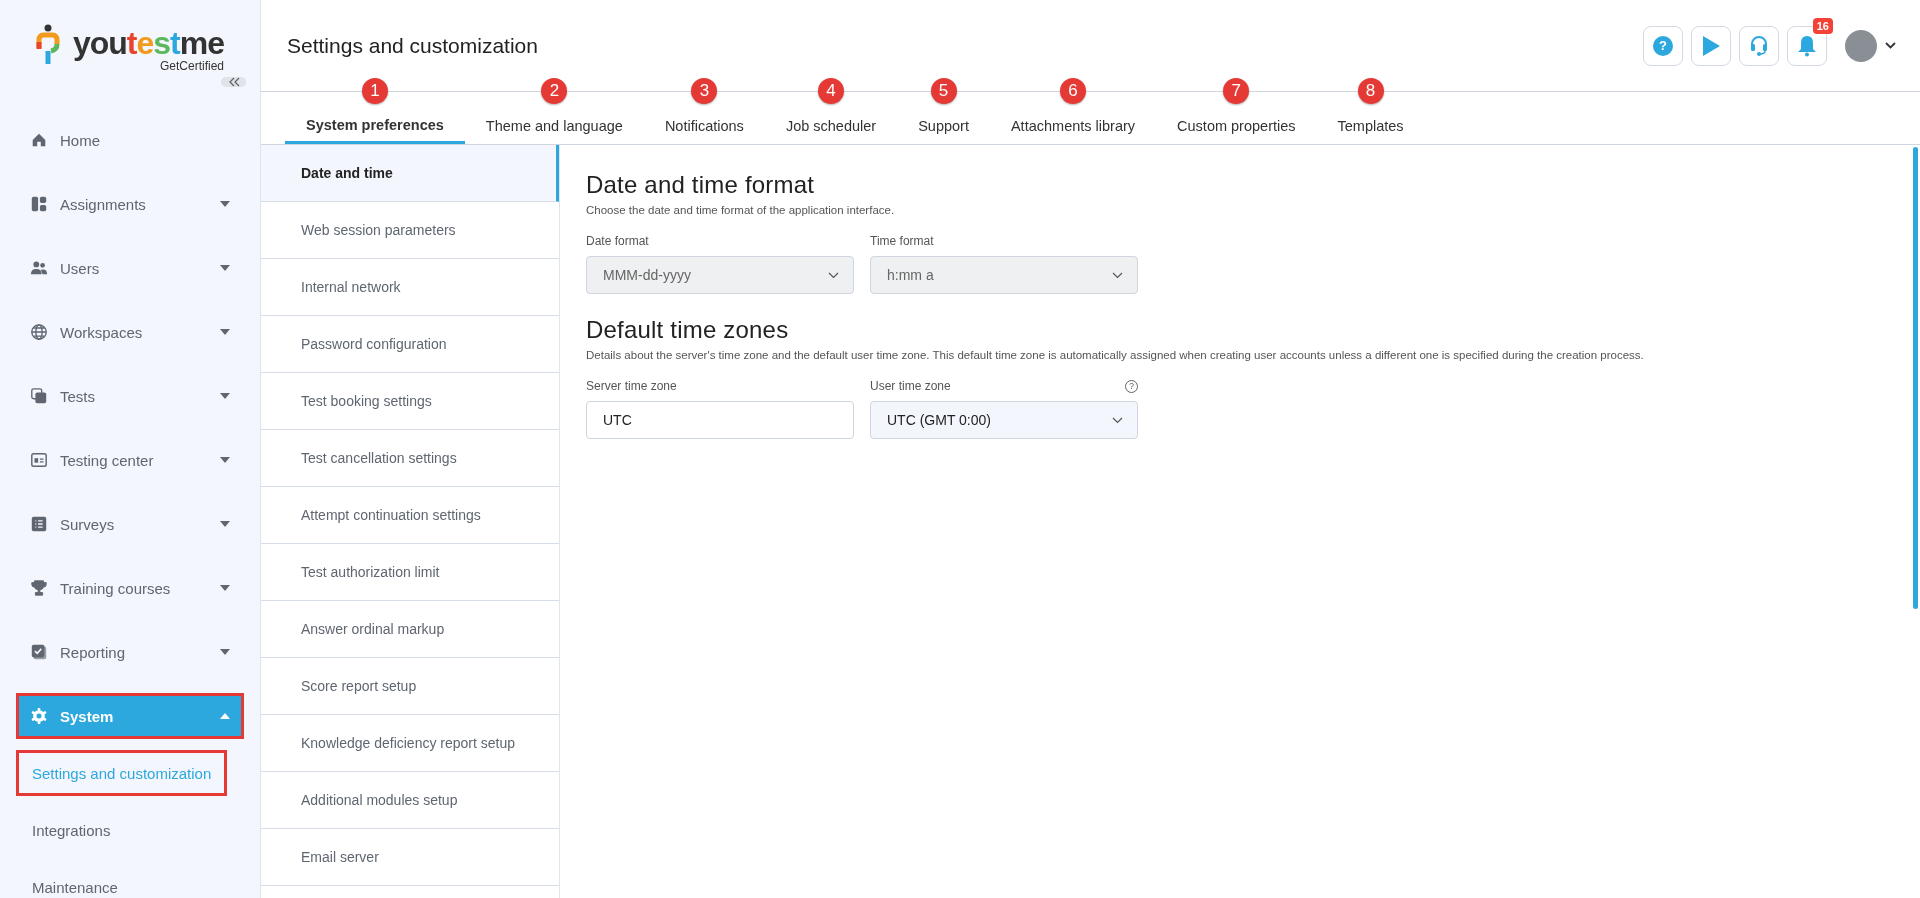 The width and height of the screenshot is (1920, 898). Describe the element at coordinates (39, 588) in the screenshot. I see `trophy-icon` at that location.